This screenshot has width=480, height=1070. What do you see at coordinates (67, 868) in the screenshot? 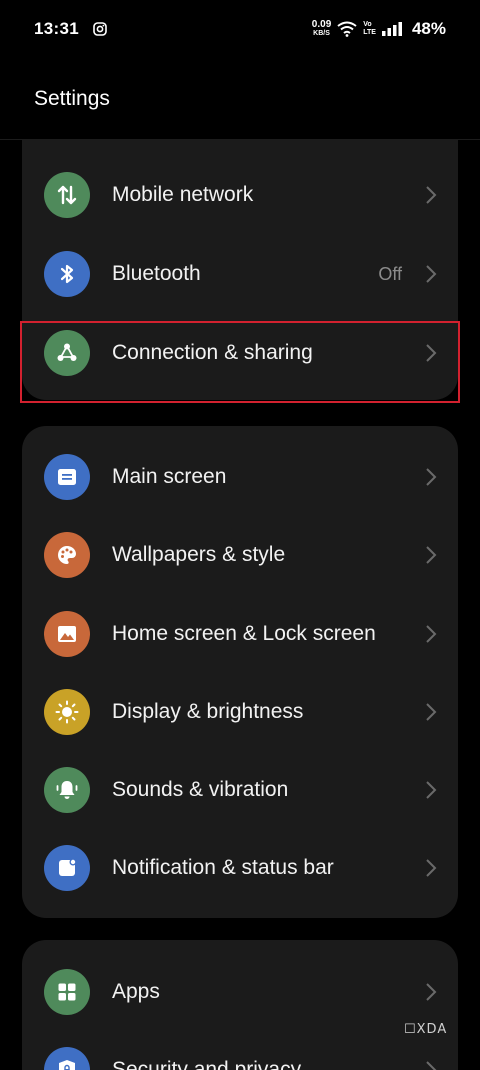
I see `notification-icon` at bounding box center [67, 868].